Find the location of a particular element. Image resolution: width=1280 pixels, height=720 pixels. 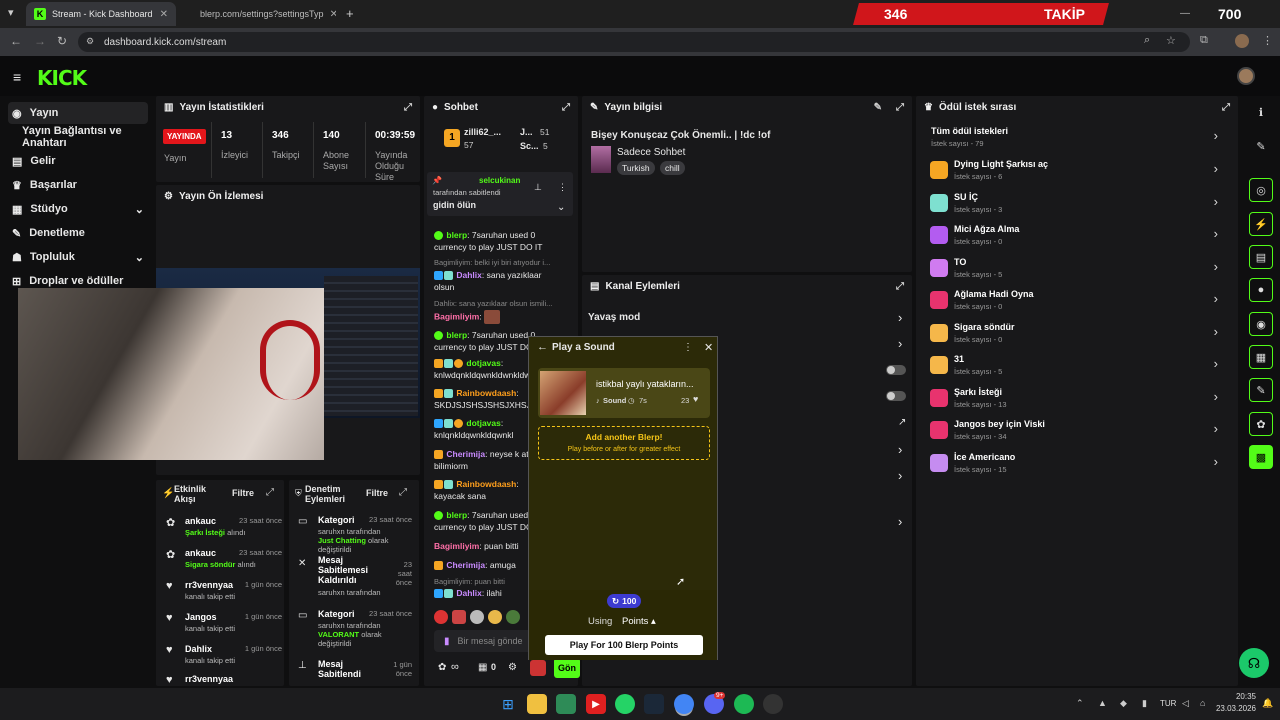

windows-start-icon: ⊞ is located at coordinates (508, 704).